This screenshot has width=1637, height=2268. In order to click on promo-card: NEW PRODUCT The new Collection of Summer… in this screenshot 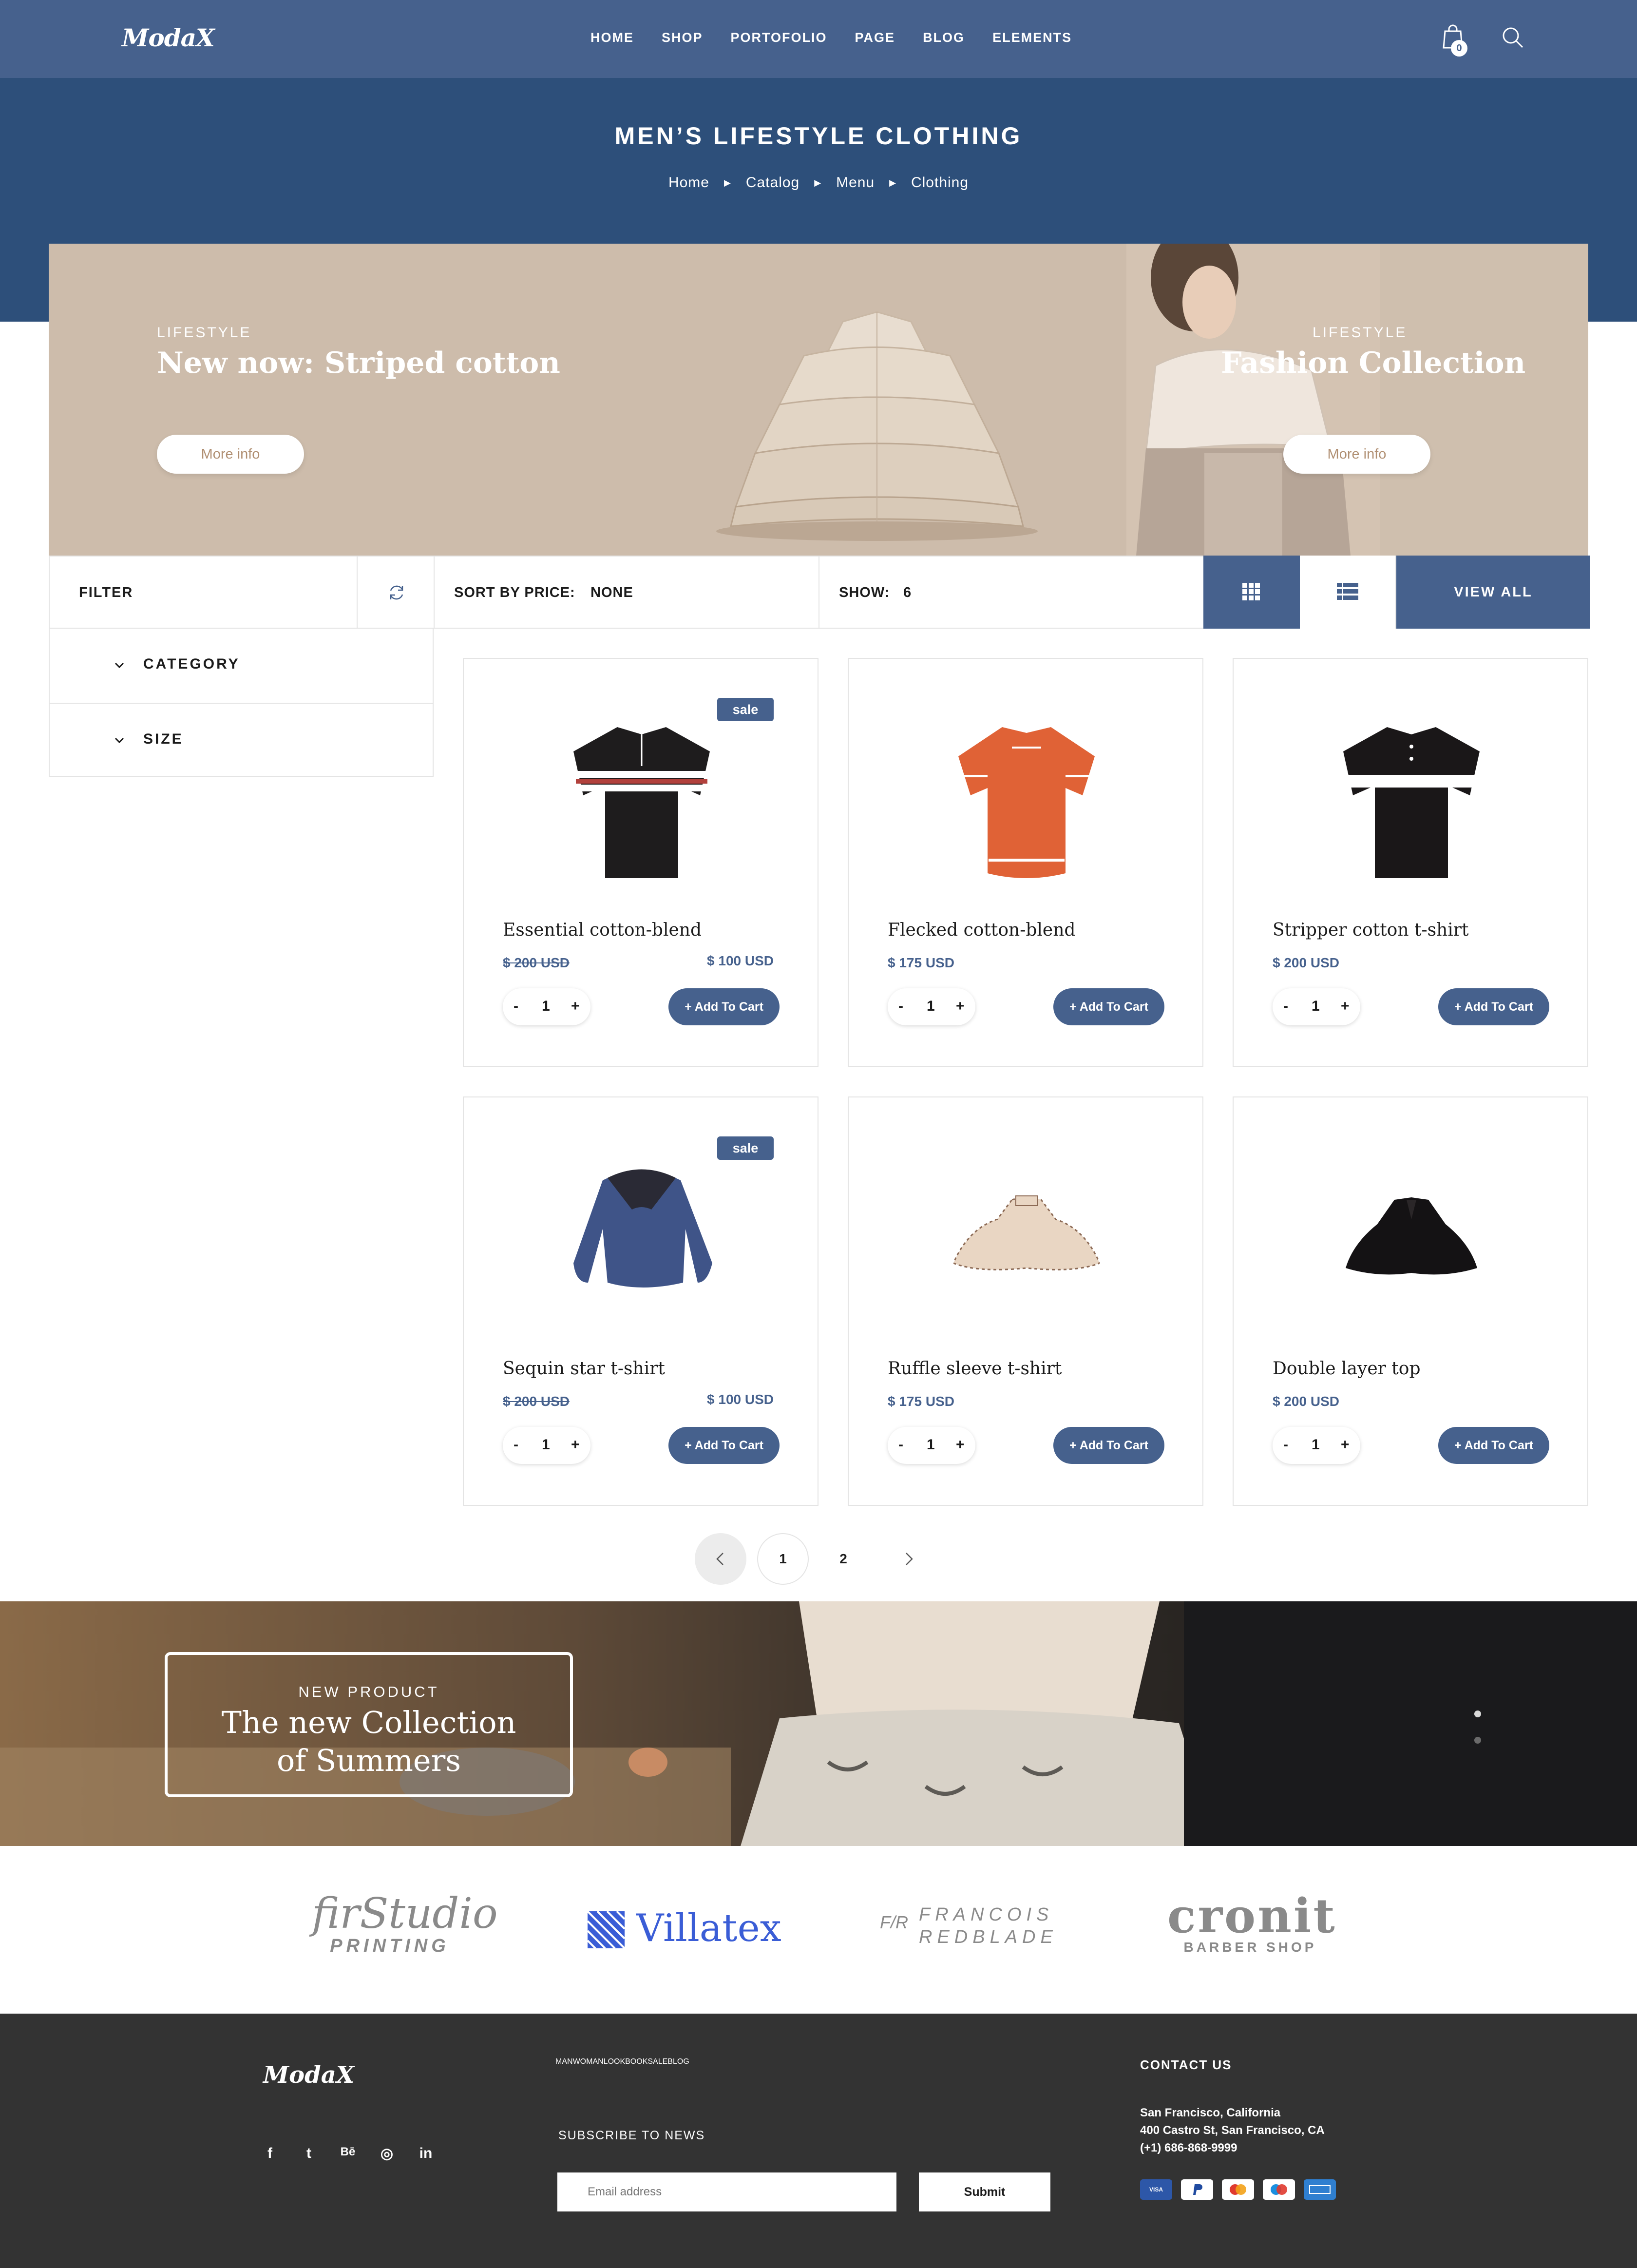, I will do `click(369, 1724)`.